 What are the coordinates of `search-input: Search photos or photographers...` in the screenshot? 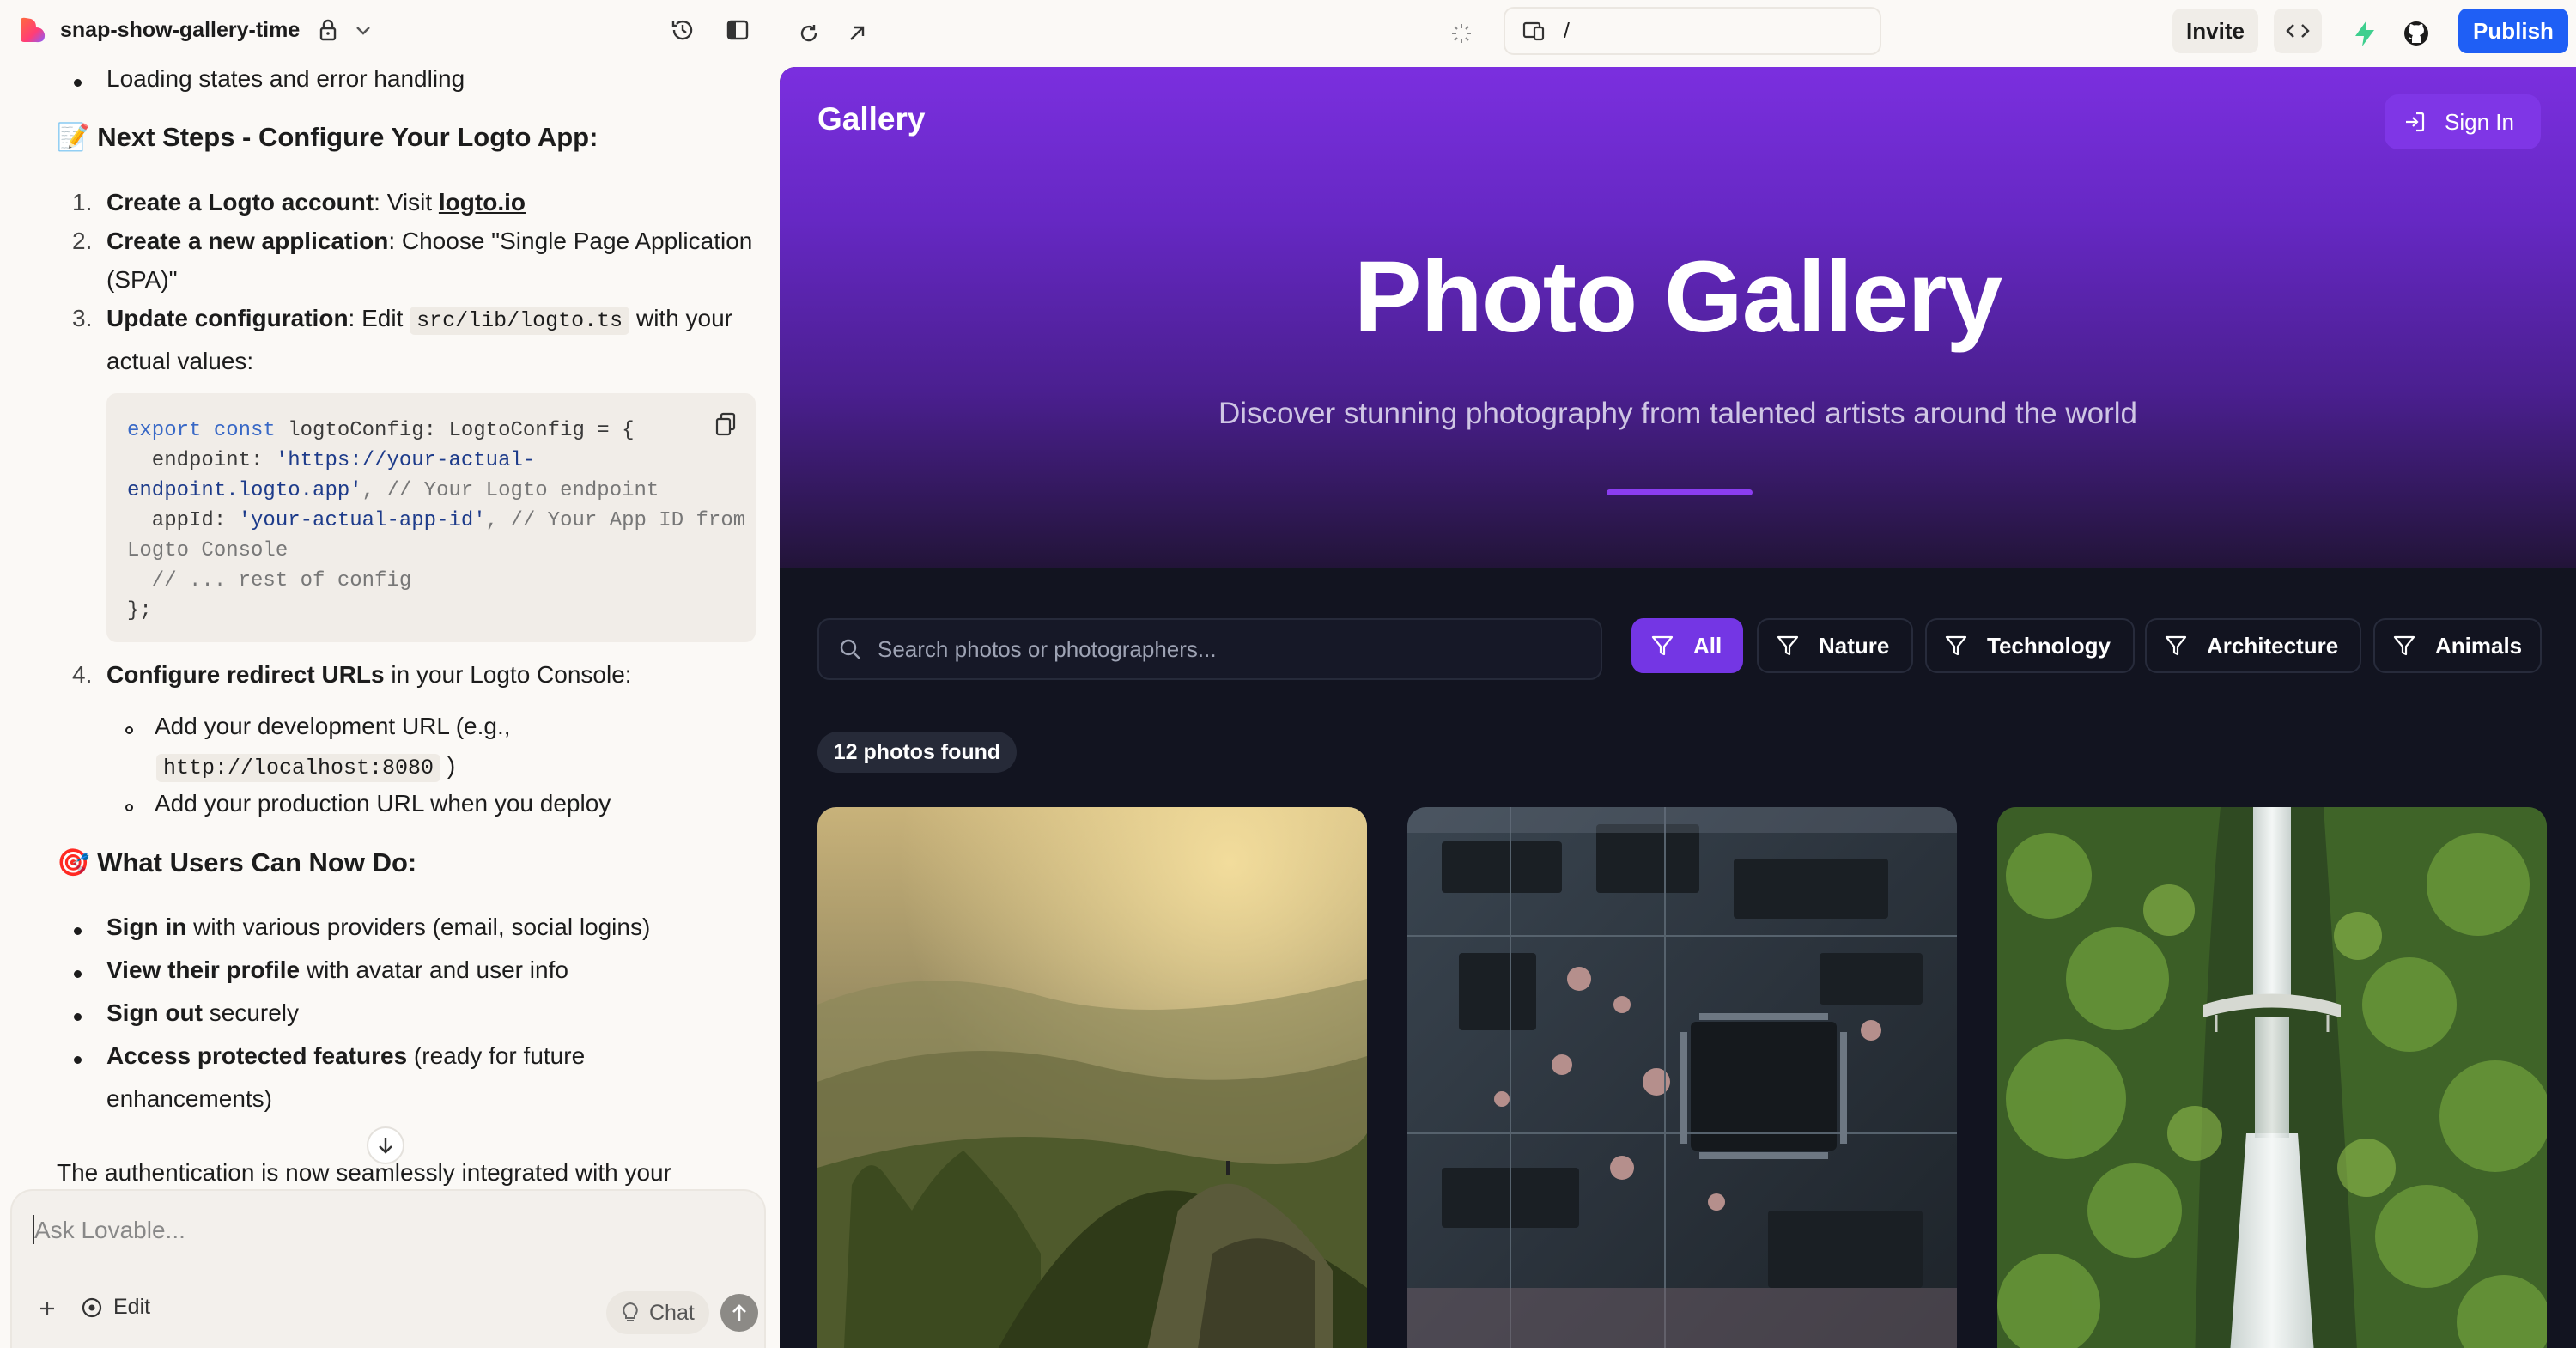 It's located at (1210, 649).